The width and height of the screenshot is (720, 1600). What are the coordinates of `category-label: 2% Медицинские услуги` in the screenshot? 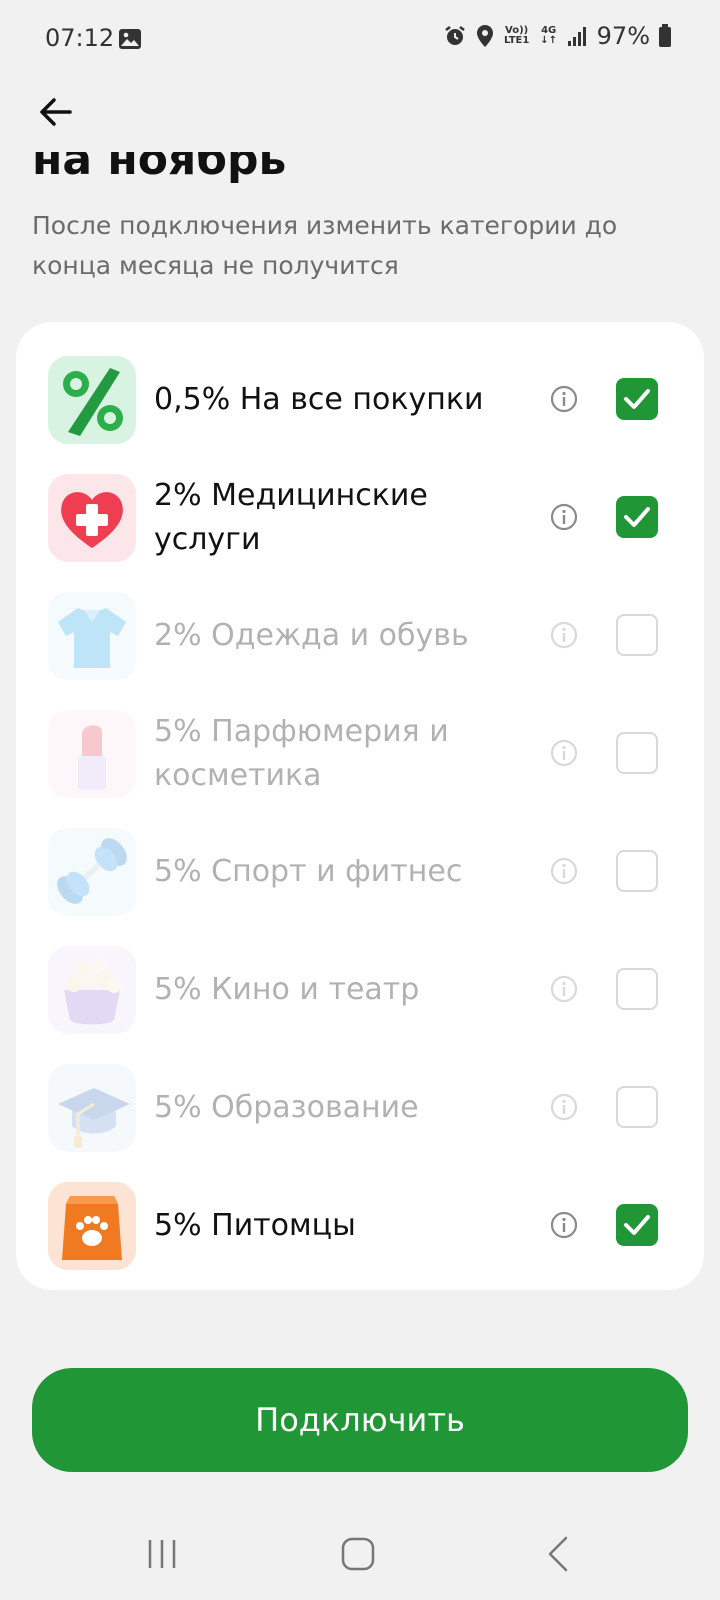 It's located at (291, 517).